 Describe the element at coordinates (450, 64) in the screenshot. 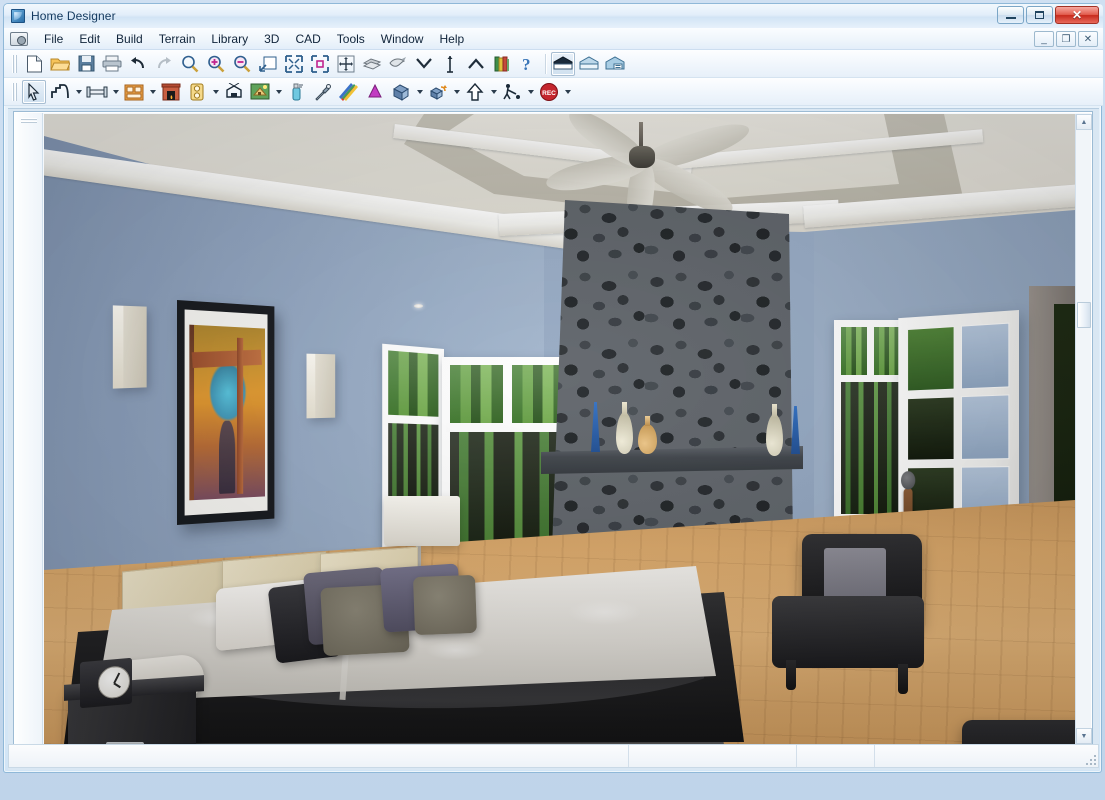

I see `current-floor-button` at that location.